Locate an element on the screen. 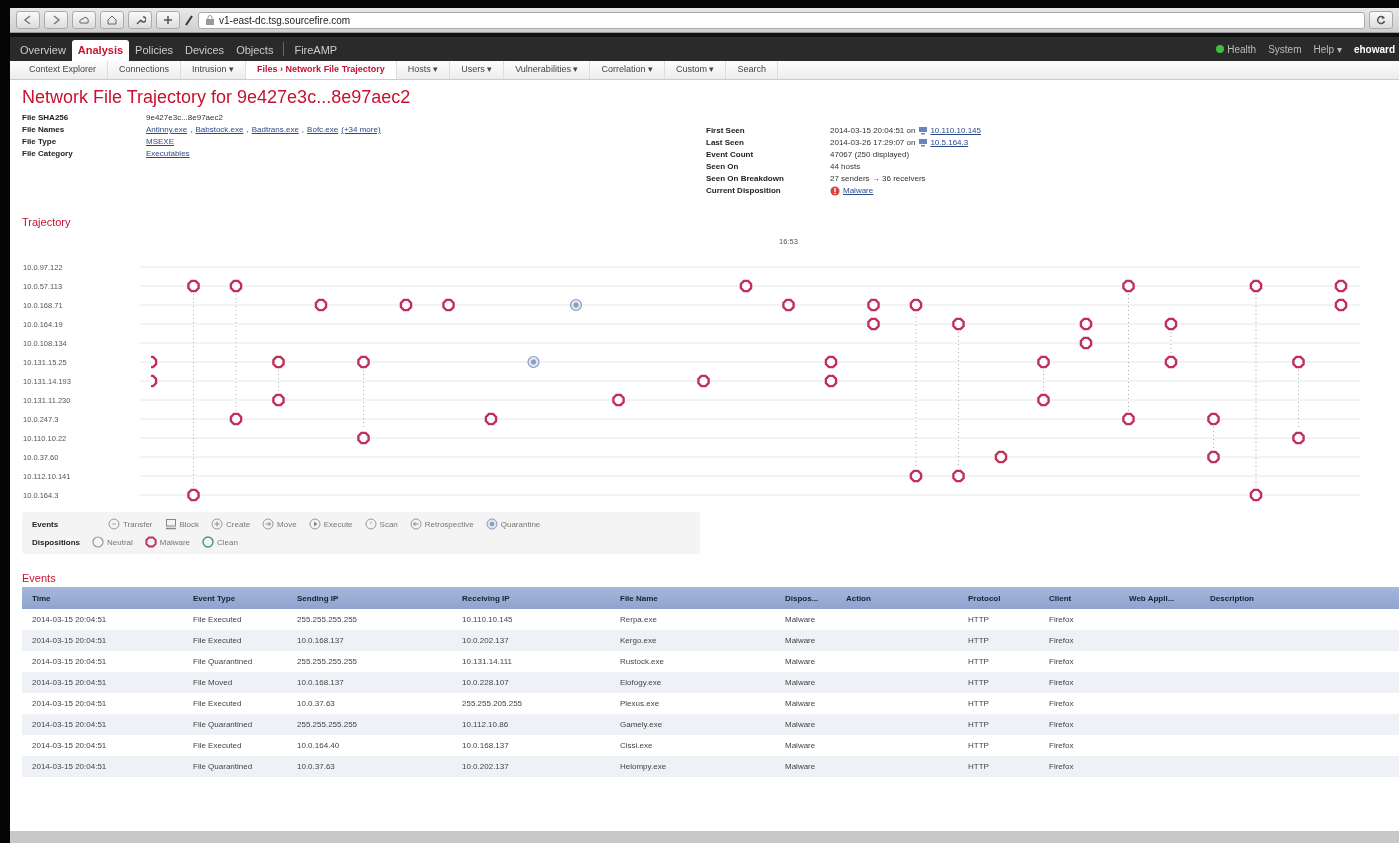 This screenshot has height=843, width=1399. field-label: Current Disposition is located at coordinates (744, 190).